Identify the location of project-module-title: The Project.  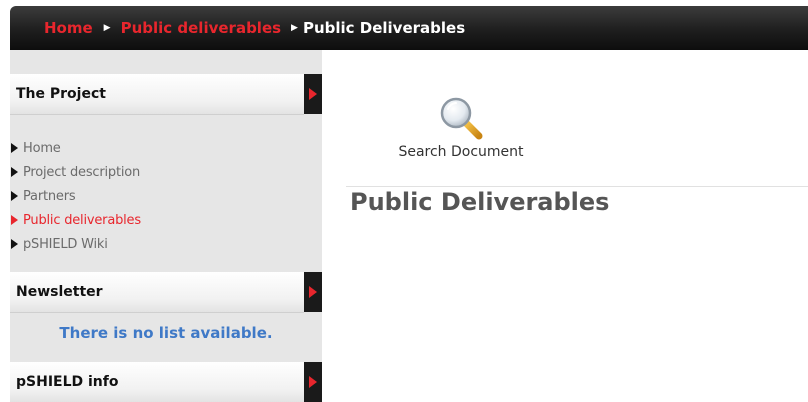
(61, 94).